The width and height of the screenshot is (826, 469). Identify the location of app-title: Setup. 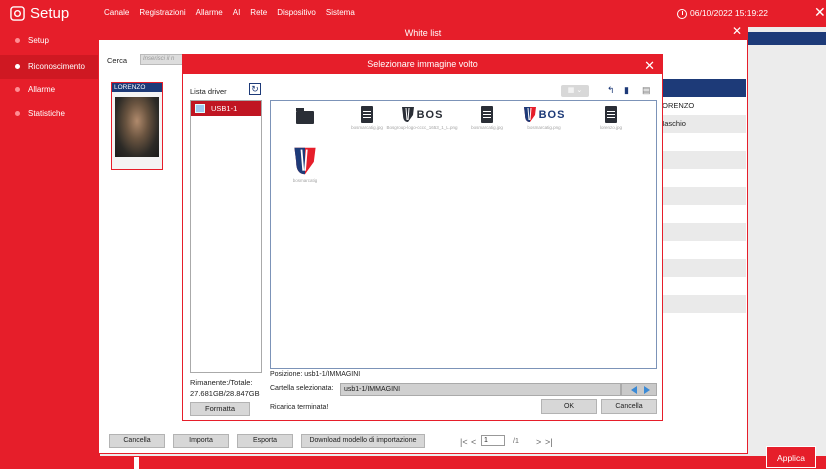
(50, 13).